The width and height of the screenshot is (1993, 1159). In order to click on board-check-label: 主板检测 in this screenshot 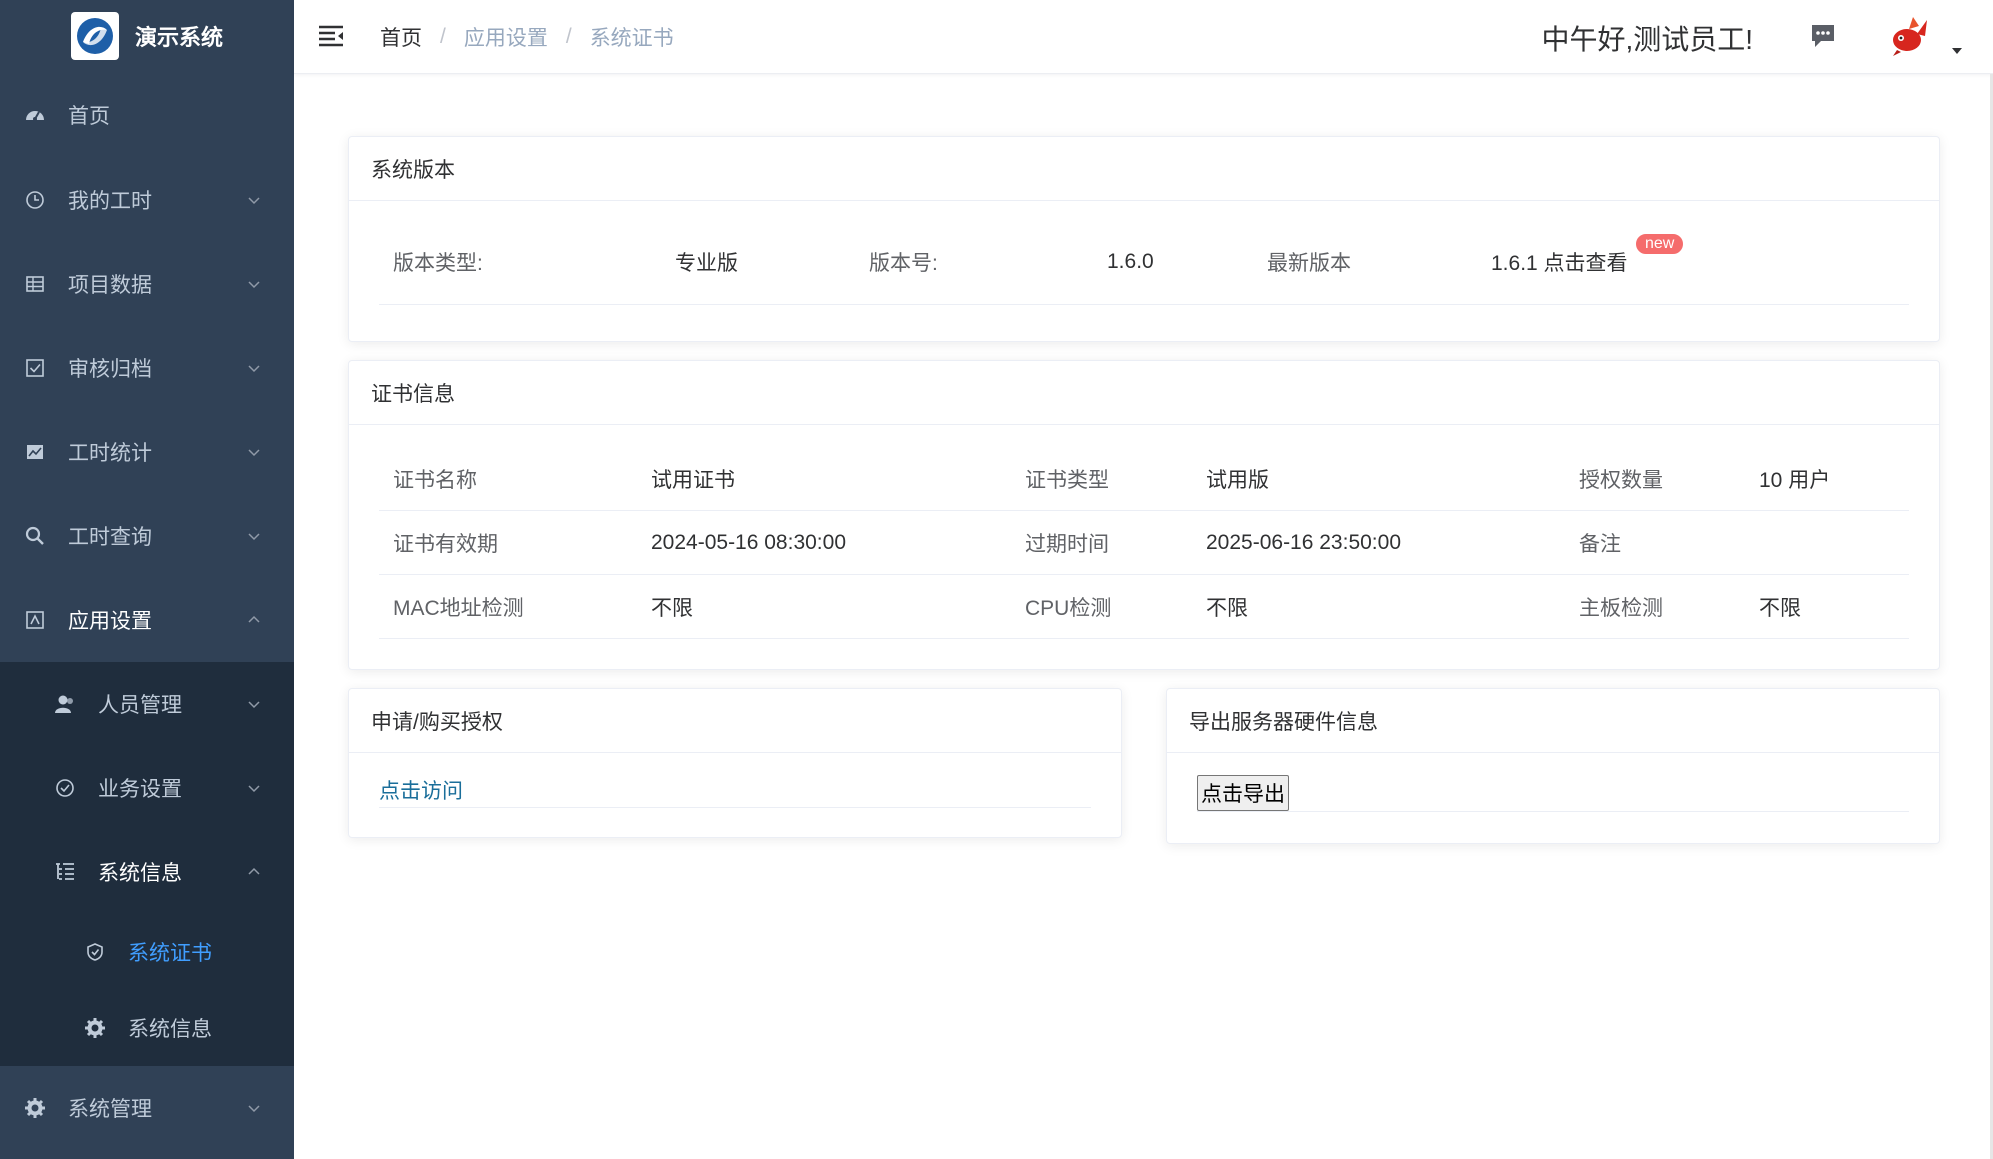, I will do `click(1621, 608)`.